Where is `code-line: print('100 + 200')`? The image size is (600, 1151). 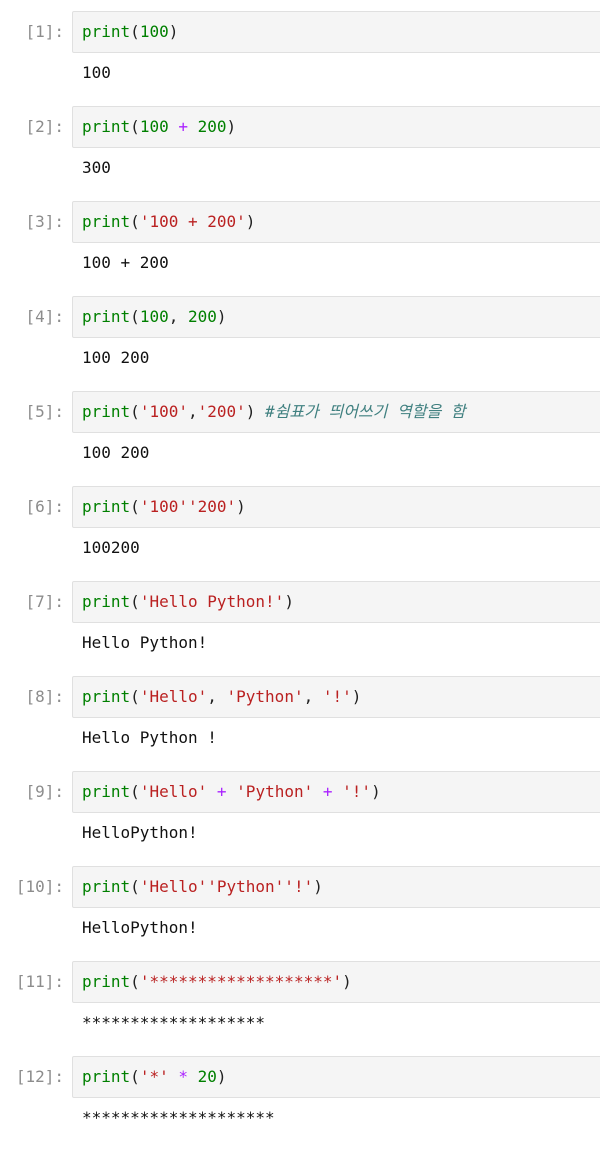 code-line: print('100 + 200') is located at coordinates (168, 222).